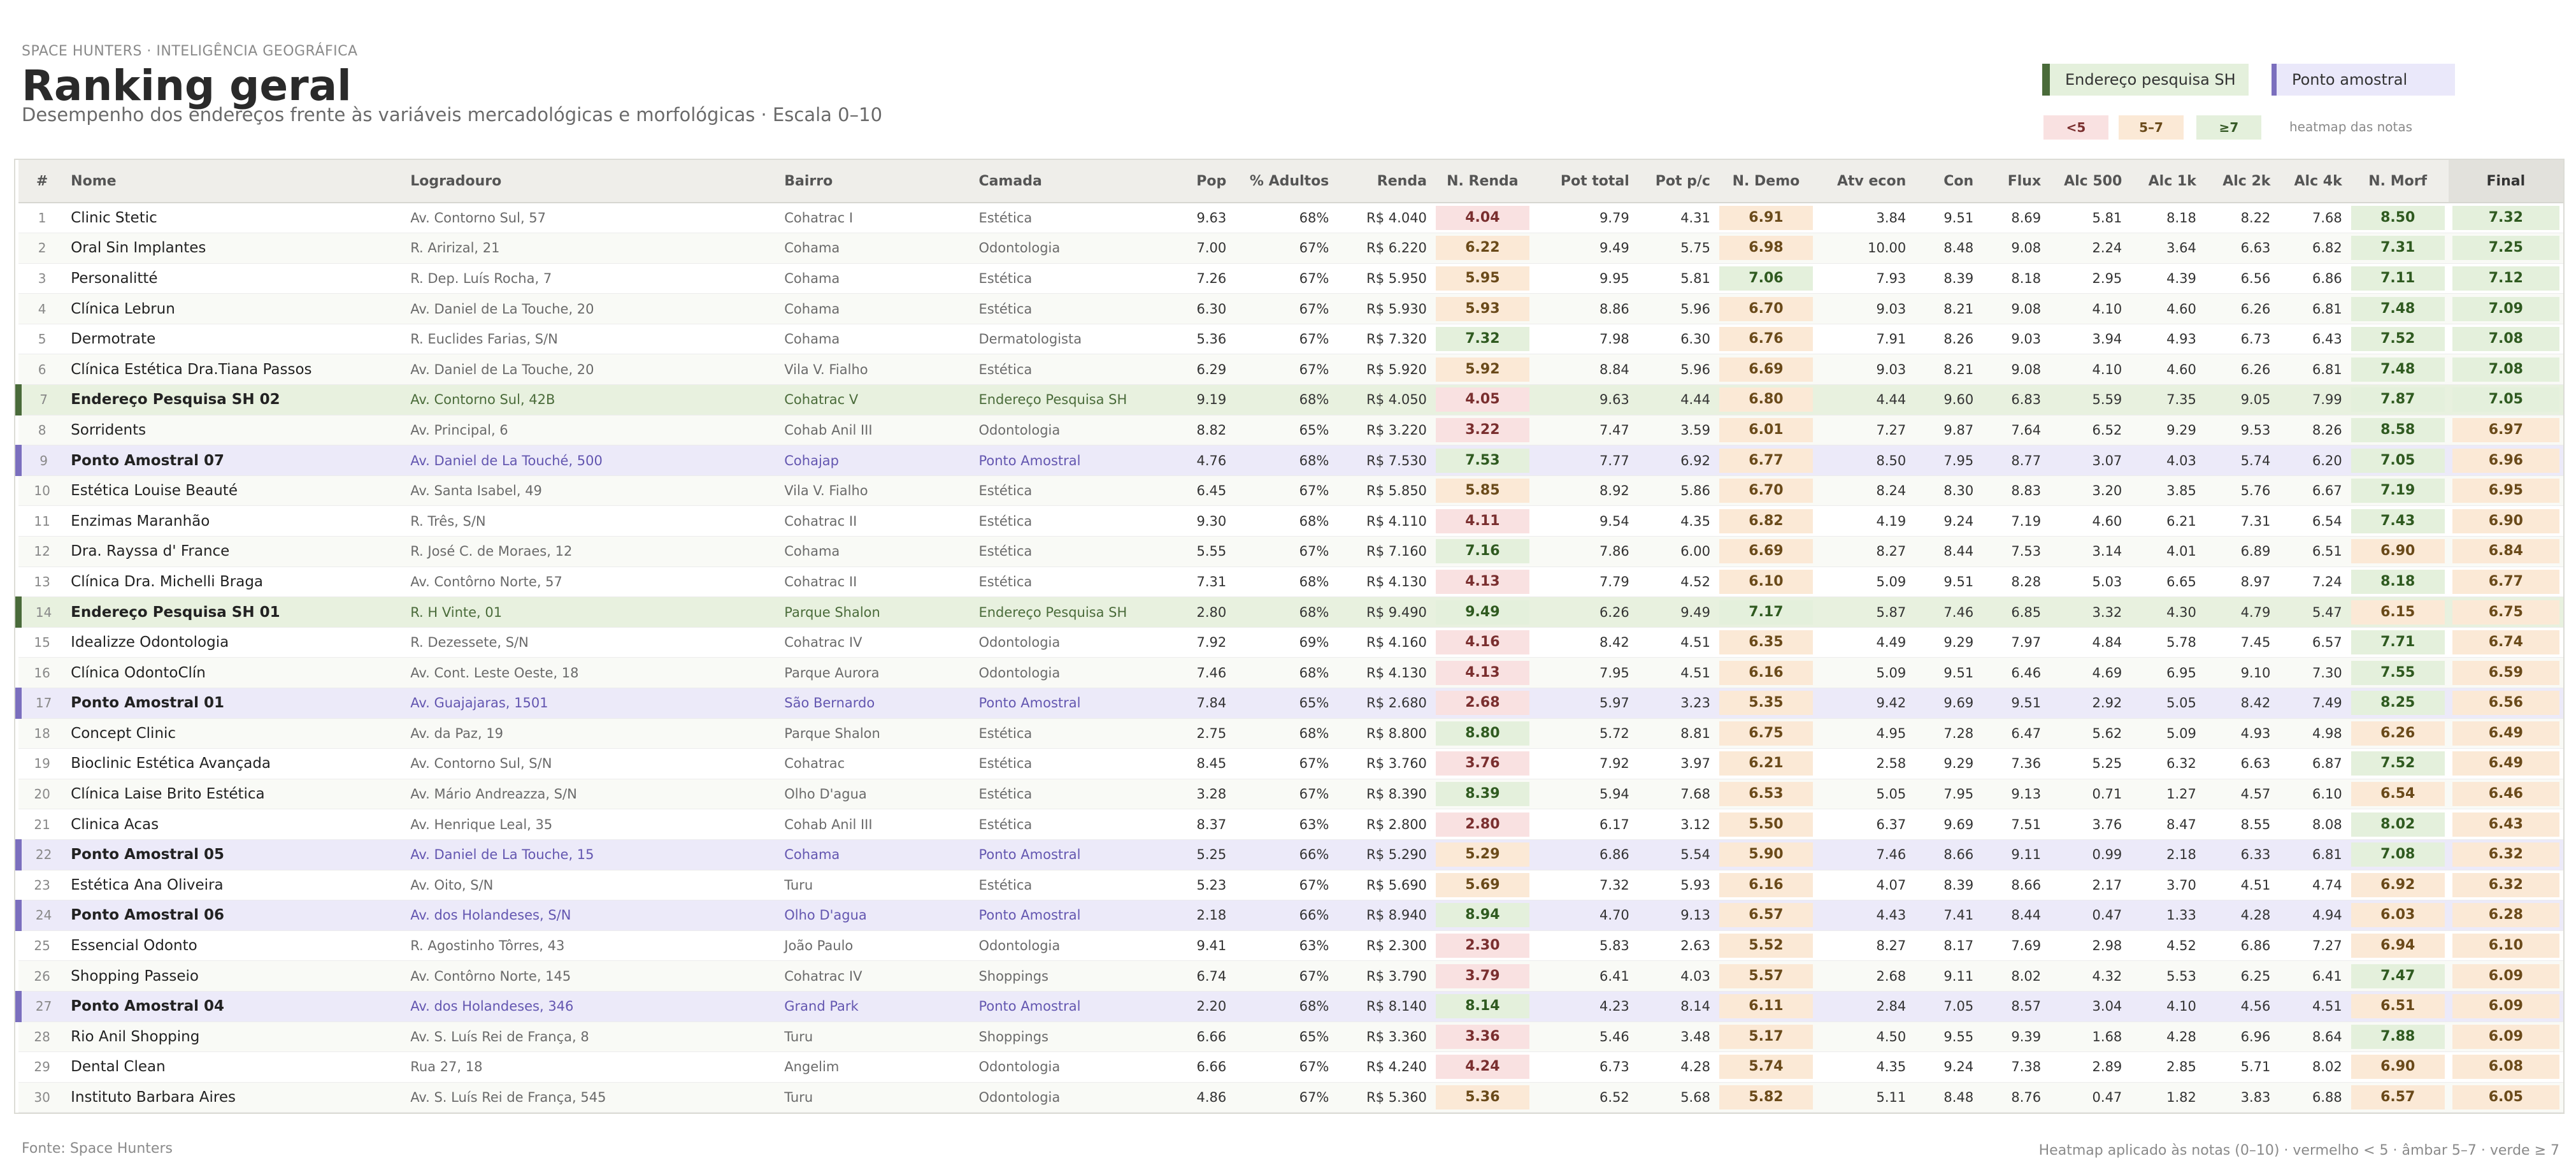  I want to click on col-header-alc-4k: Alc 4k, so click(2311, 181).